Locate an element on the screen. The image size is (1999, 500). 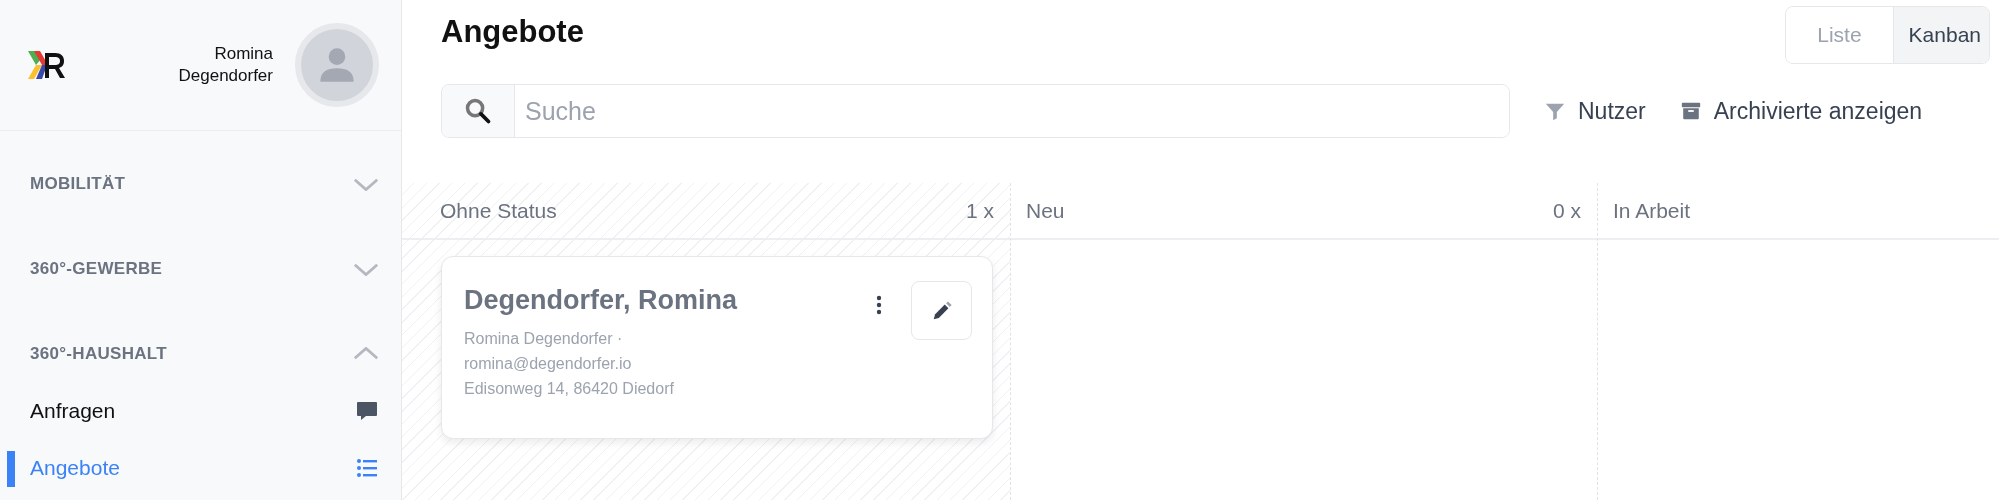
section-header: MOBILITÄT is located at coordinates (200, 183).